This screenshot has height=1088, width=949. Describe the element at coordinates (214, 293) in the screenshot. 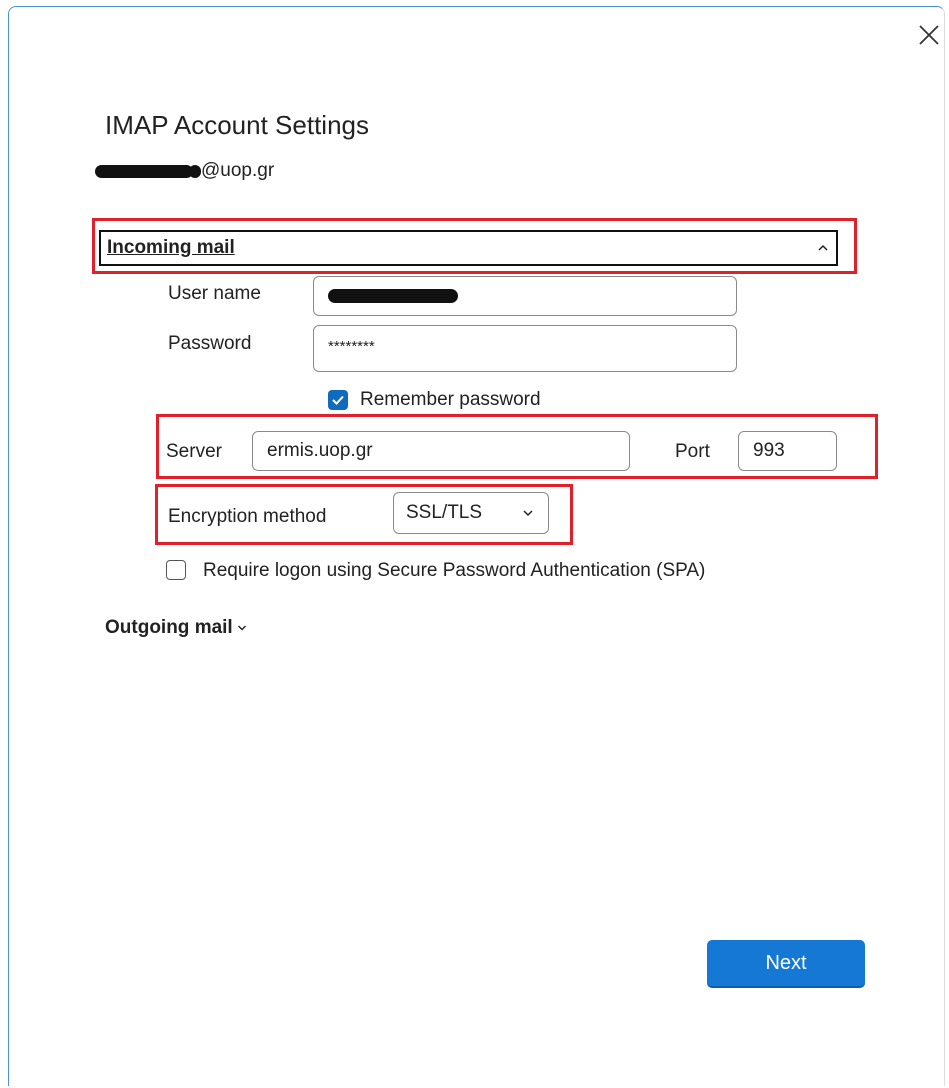

I see `username-label: User name` at that location.